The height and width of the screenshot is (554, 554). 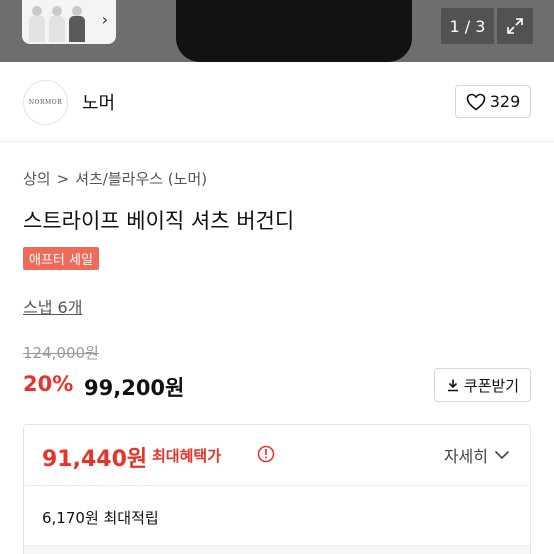 I want to click on sale-badge: 애프터 세일, so click(x=61, y=258).